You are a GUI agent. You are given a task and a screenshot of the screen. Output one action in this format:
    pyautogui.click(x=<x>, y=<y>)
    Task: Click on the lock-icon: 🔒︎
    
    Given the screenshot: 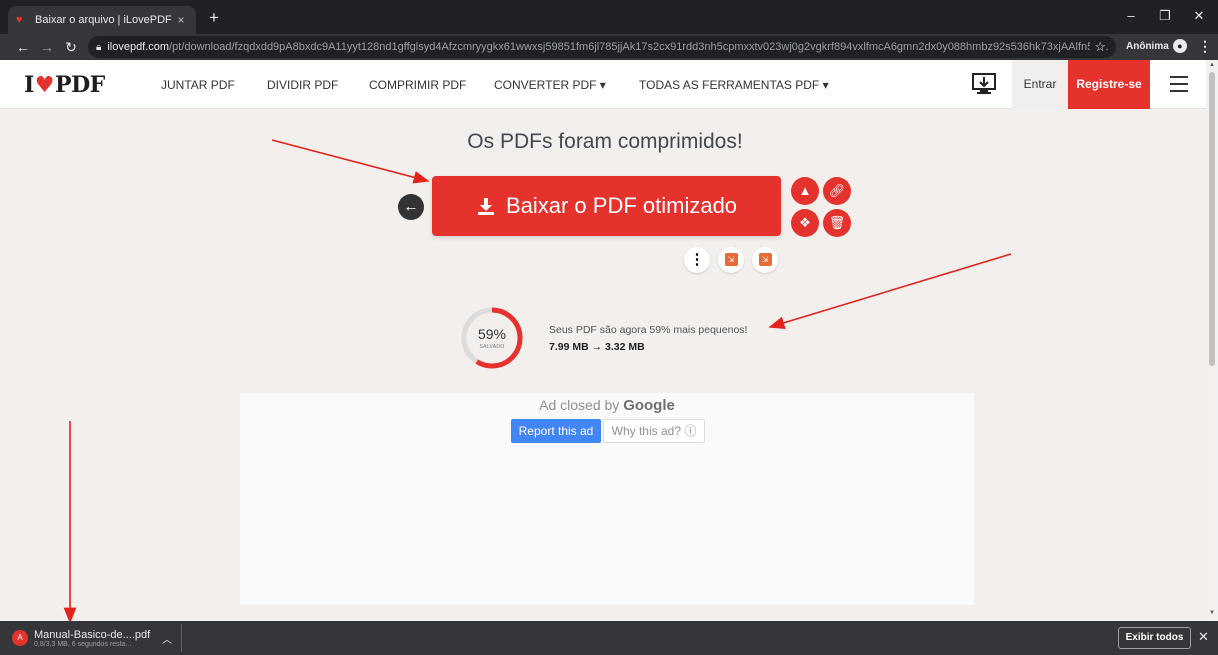 What is the action you would take?
    pyautogui.click(x=99, y=47)
    